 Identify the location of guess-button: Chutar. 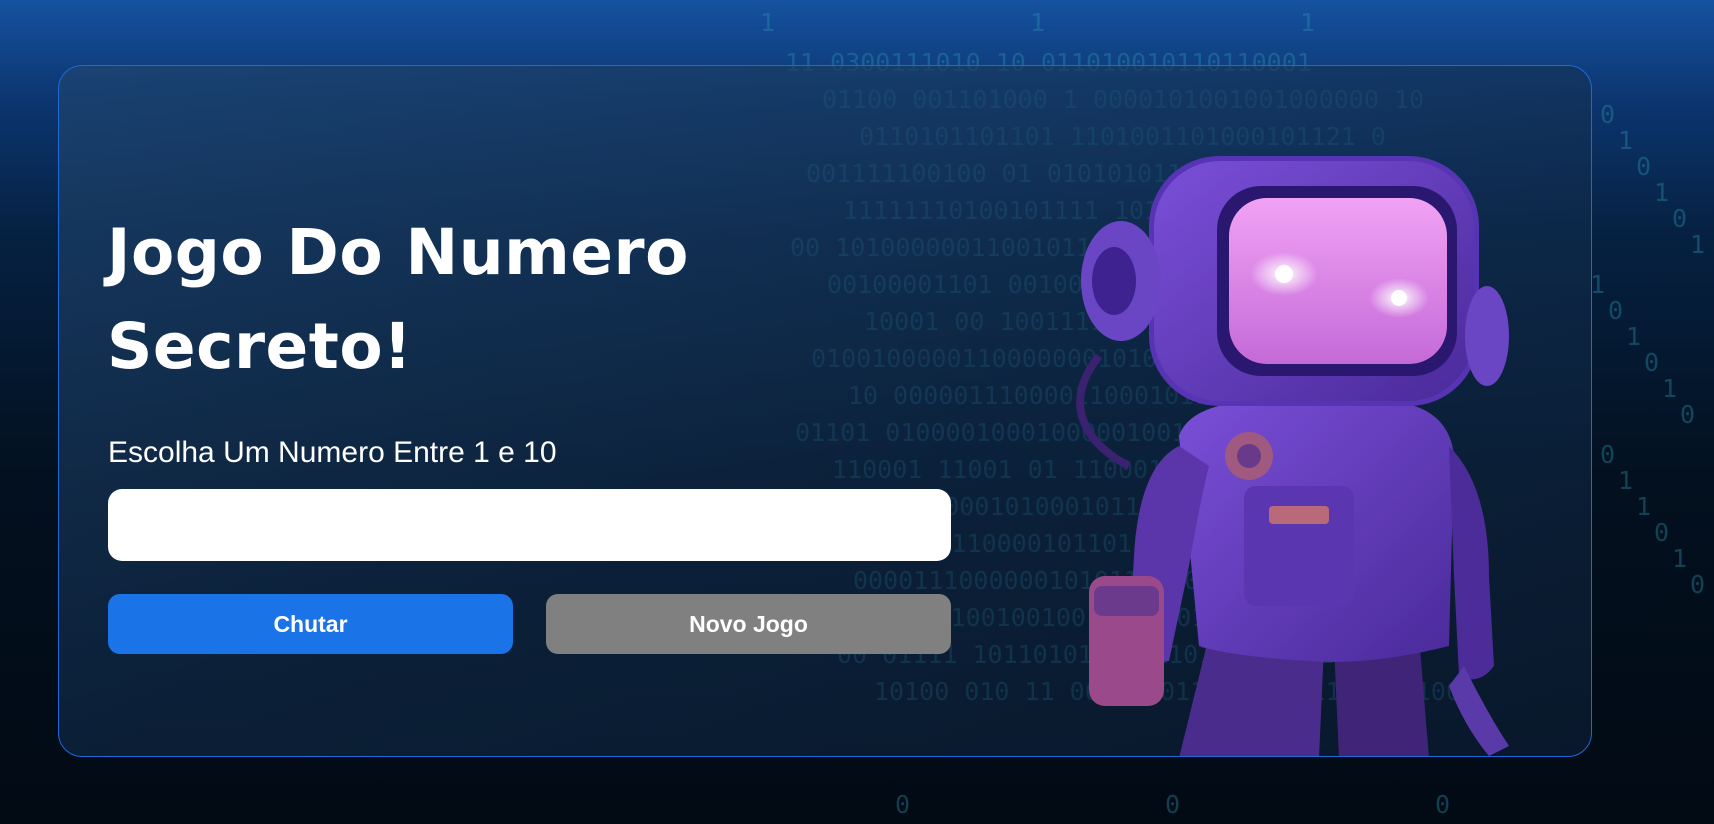
(310, 624).